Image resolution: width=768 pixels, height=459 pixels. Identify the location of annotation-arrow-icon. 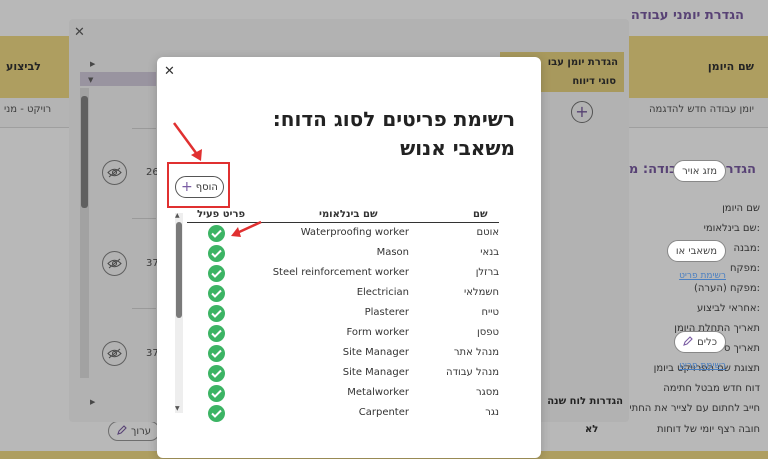
(187, 141).